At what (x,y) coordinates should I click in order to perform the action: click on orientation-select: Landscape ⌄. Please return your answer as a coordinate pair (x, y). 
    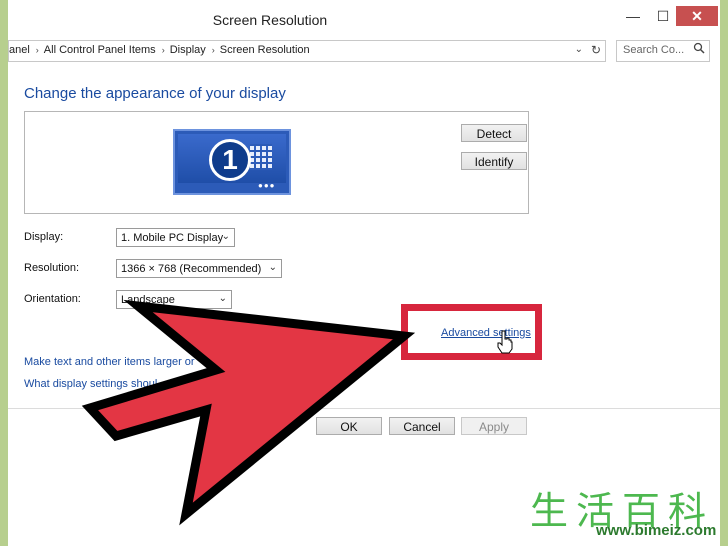
    Looking at the image, I should click on (174, 299).